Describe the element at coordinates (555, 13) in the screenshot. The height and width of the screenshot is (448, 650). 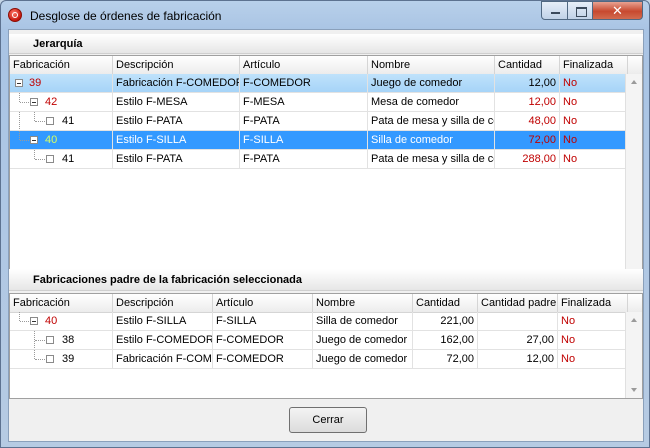
I see `minimize-icon` at that location.